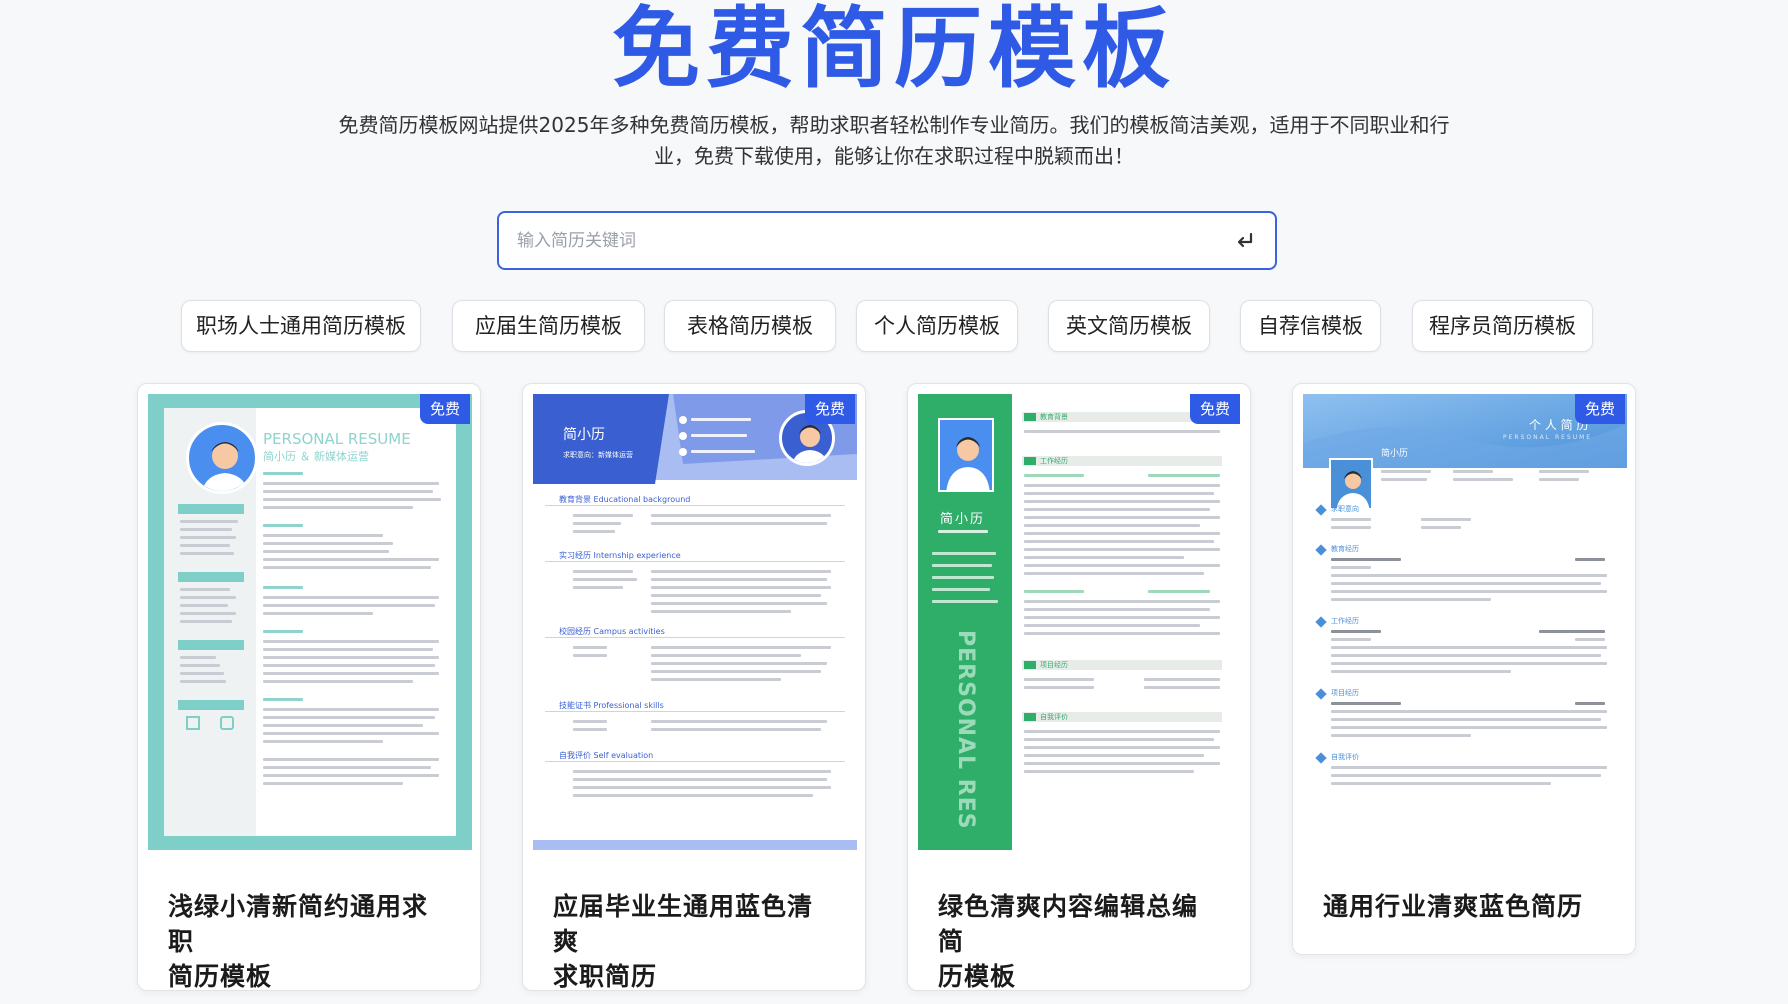  I want to click on template-title: 浅绿小清新简约通用求职 简历模板, so click(310, 941).